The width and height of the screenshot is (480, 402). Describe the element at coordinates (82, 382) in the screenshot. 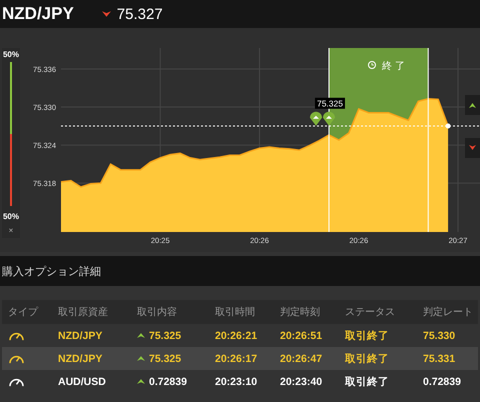

I see `table-cell-text: AUD/USD` at that location.